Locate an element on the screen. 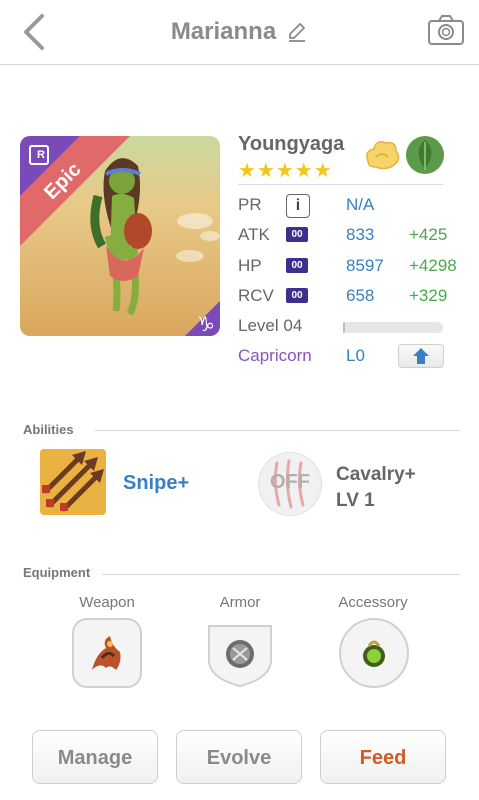 The width and height of the screenshot is (479, 800). pr-value: N/A is located at coordinates (360, 204).